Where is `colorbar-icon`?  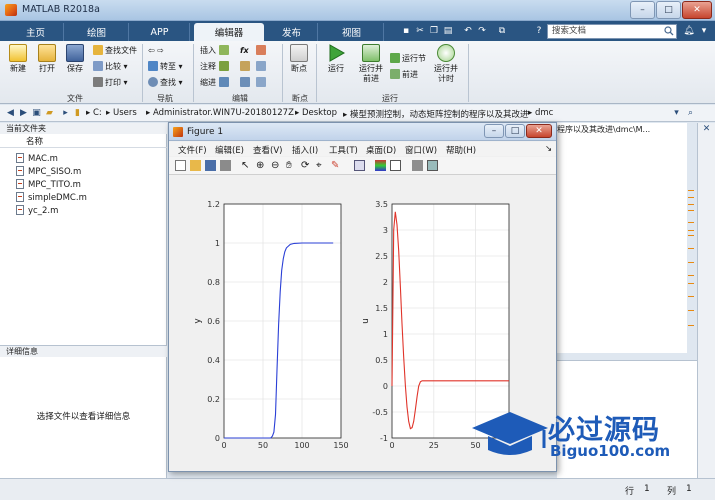
colorbar-icon is located at coordinates (380, 165).